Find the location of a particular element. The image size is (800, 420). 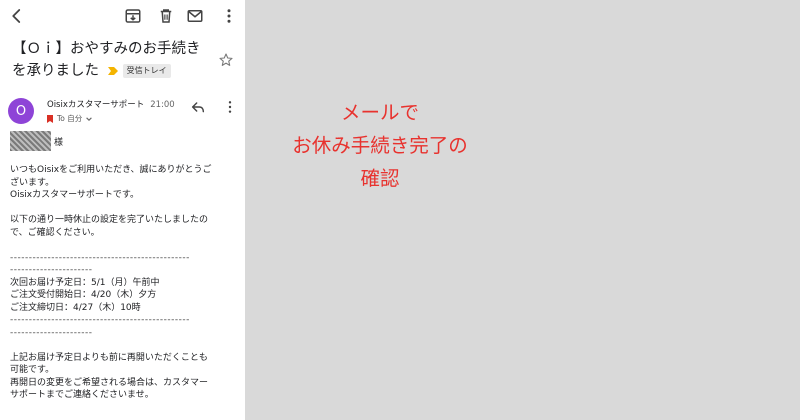

annotation-line-2: お休み手続き完了の is located at coordinates (380, 145).